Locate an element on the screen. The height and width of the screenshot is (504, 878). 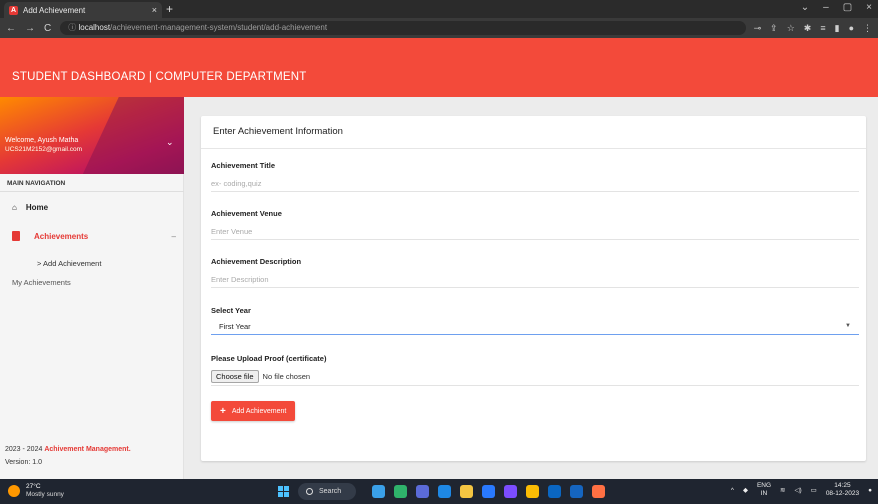
browser-tab-bar: A Add Achievement × + ⌄ – ▢ × is located at coordinates (439, 9).